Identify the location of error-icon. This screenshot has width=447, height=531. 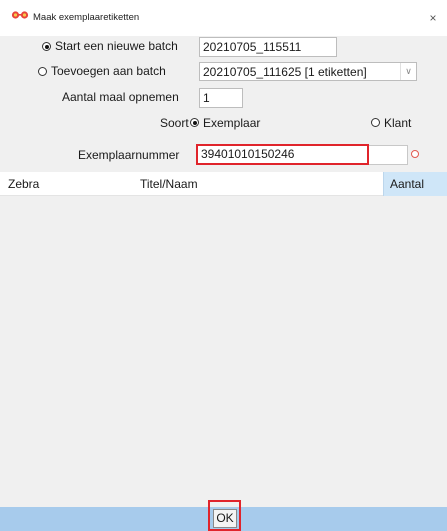
(415, 154).